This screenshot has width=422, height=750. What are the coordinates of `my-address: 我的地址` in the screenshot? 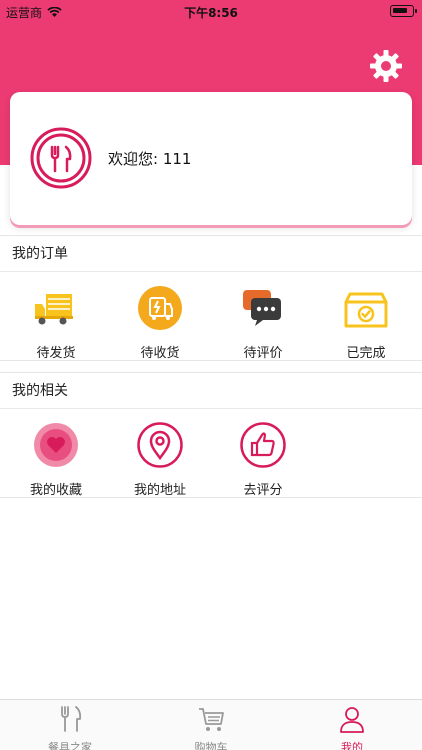 It's located at (160, 459).